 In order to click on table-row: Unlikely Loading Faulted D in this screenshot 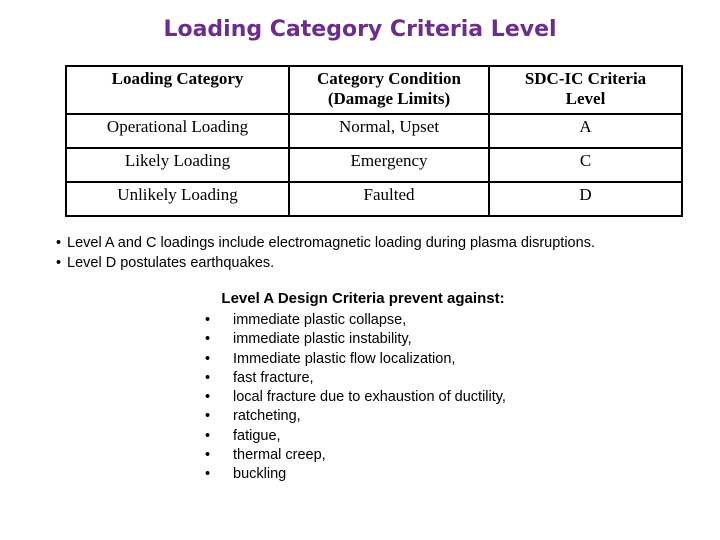, I will do `click(374, 199)`.